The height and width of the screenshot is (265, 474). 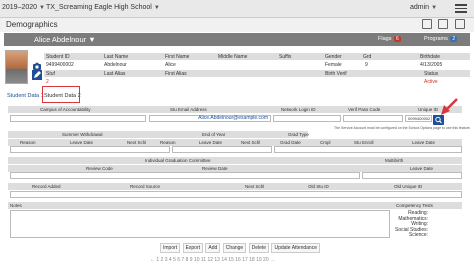 What do you see at coordinates (116, 57) in the screenshot?
I see `header-last-name: Last Name` at bounding box center [116, 57].